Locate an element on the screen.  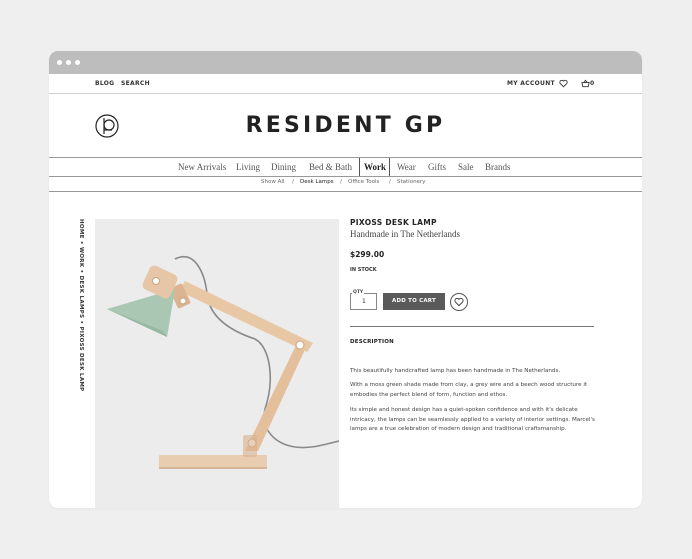
add-to-cart-button: ADD TO CART is located at coordinates (414, 301).